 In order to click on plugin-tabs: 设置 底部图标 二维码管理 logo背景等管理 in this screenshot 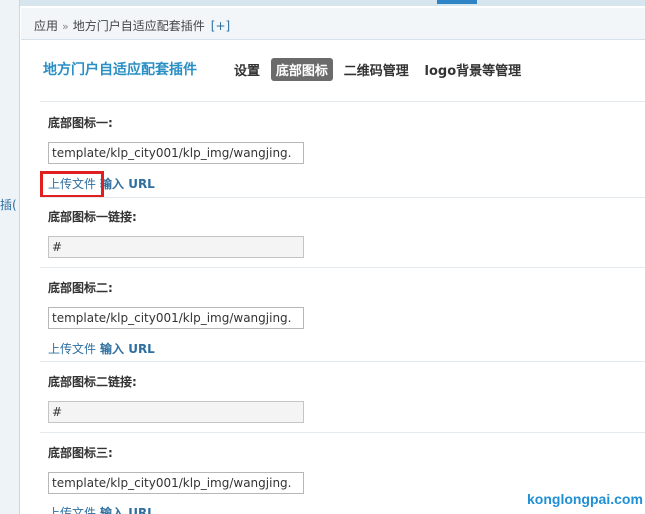, I will do `click(378, 69)`.